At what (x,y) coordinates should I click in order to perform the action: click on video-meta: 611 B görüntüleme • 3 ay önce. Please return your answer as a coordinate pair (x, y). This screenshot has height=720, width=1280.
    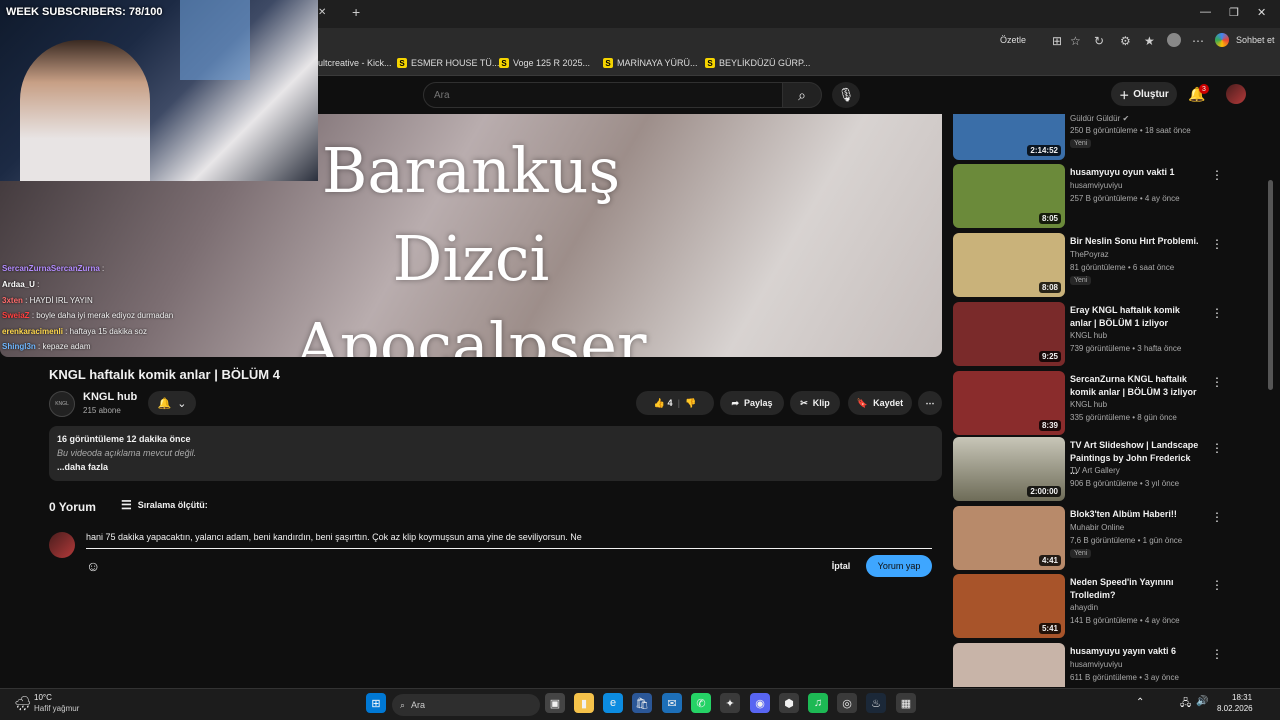
    Looking at the image, I should click on (1124, 677).